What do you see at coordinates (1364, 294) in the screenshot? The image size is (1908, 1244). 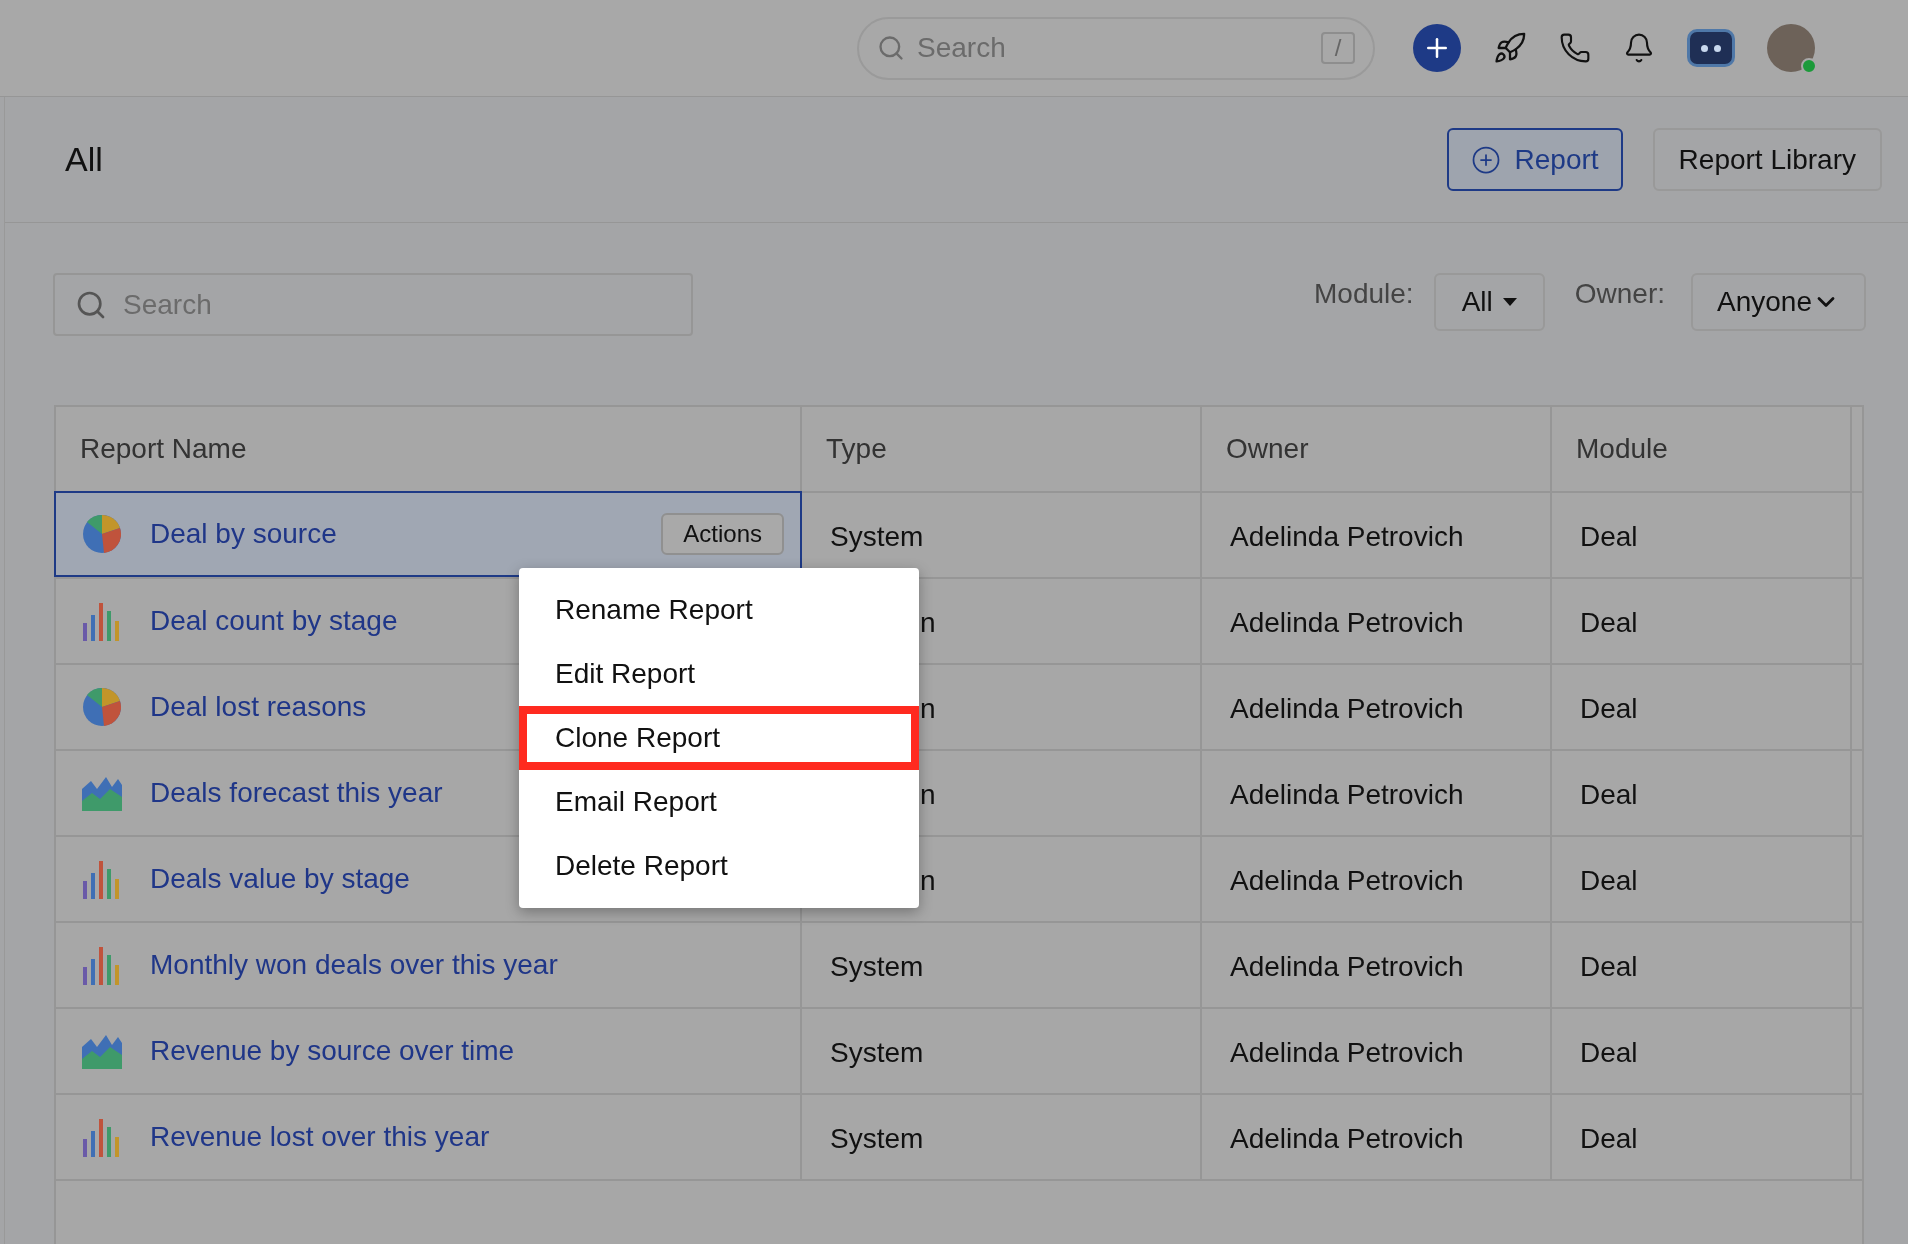 I see `module-label: Module:` at bounding box center [1364, 294].